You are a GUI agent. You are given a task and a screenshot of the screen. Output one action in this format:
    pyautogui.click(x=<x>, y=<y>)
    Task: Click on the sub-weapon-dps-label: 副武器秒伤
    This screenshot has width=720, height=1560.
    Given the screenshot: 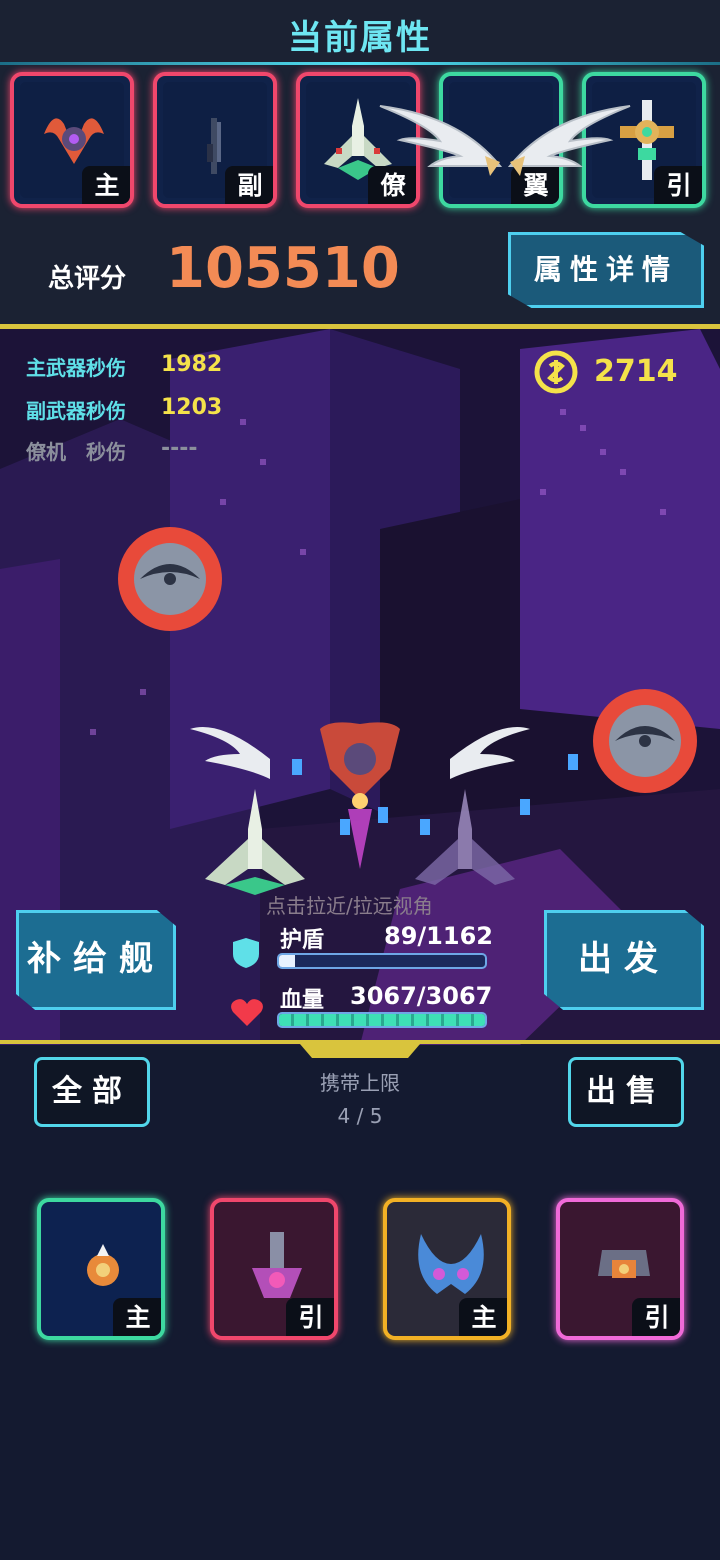 What is the action you would take?
    pyautogui.click(x=76, y=411)
    